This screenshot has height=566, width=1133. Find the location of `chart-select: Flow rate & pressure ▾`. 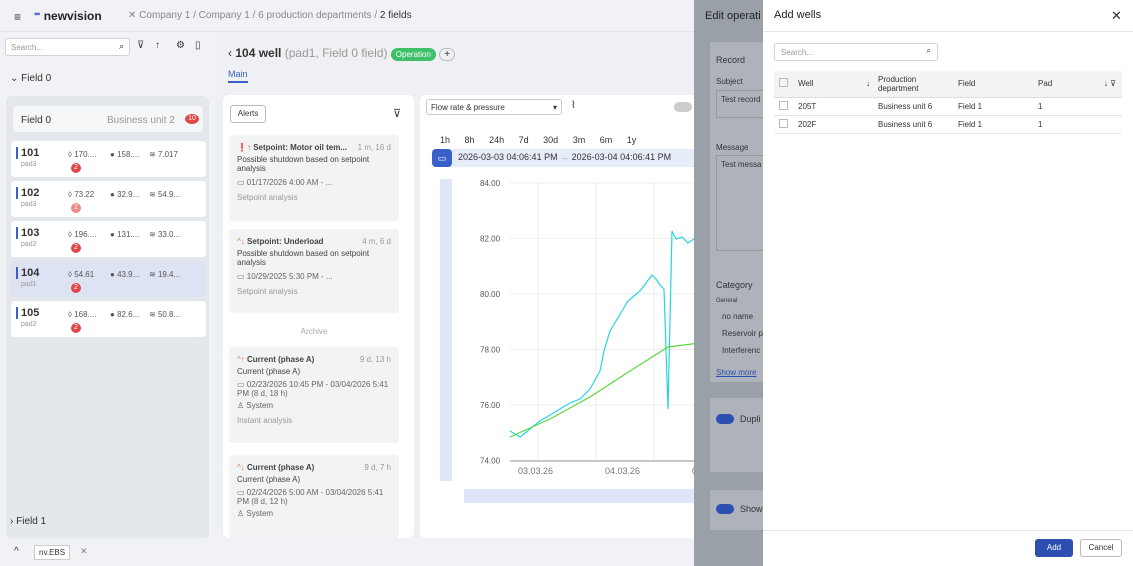

chart-select: Flow rate & pressure ▾ is located at coordinates (494, 107).